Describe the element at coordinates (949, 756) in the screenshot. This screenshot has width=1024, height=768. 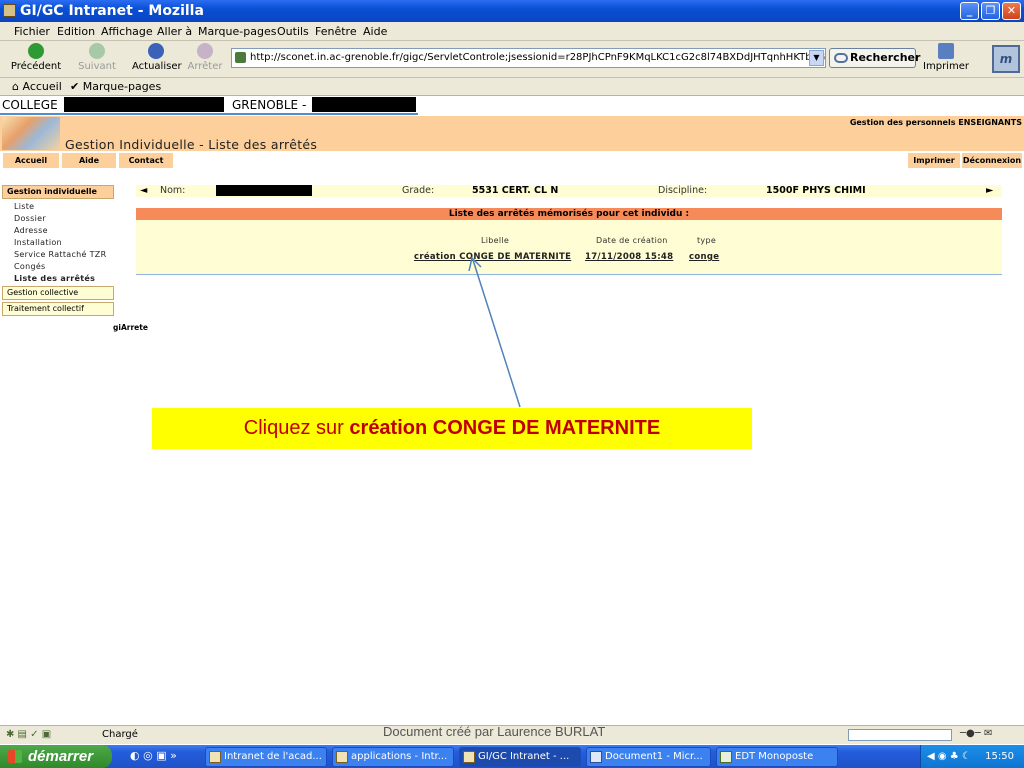
I see `tray-icons: ◀ ◉ ♣ ☾` at that location.